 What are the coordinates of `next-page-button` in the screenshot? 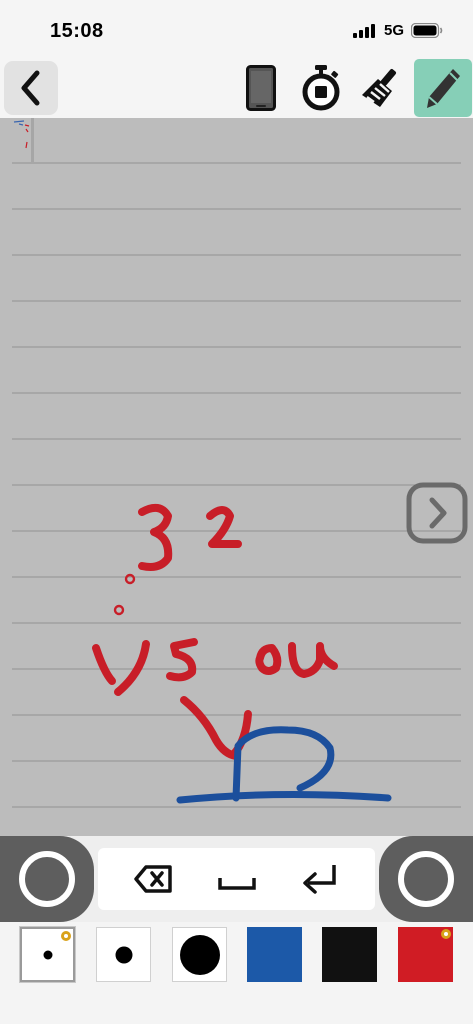 It's located at (437, 513).